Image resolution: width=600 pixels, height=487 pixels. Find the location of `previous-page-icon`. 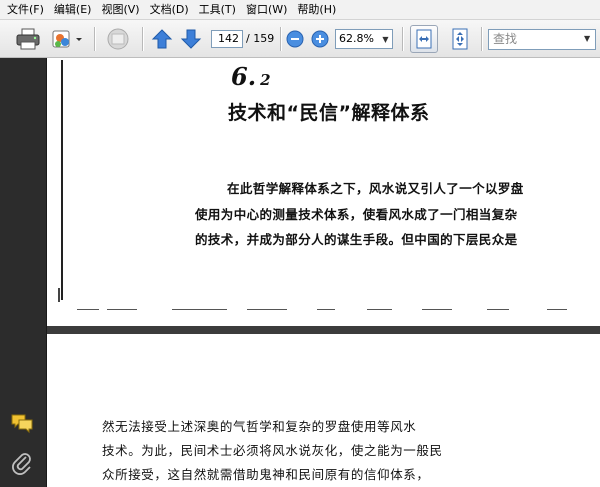

previous-page-icon is located at coordinates (162, 39).